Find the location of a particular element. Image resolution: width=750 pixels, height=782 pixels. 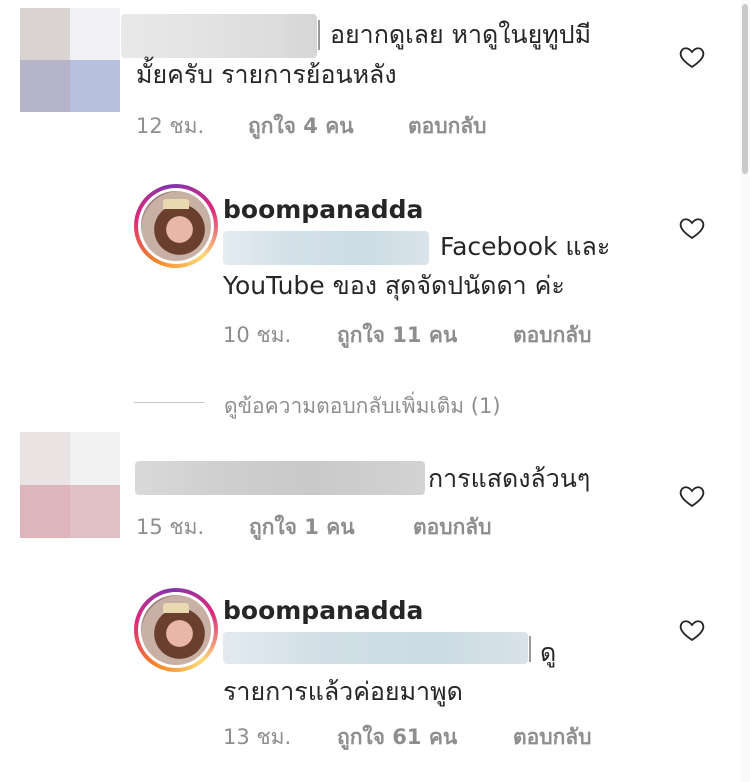

comment-text: รายการแล้วค่อยมาพูด is located at coordinates (343, 691).